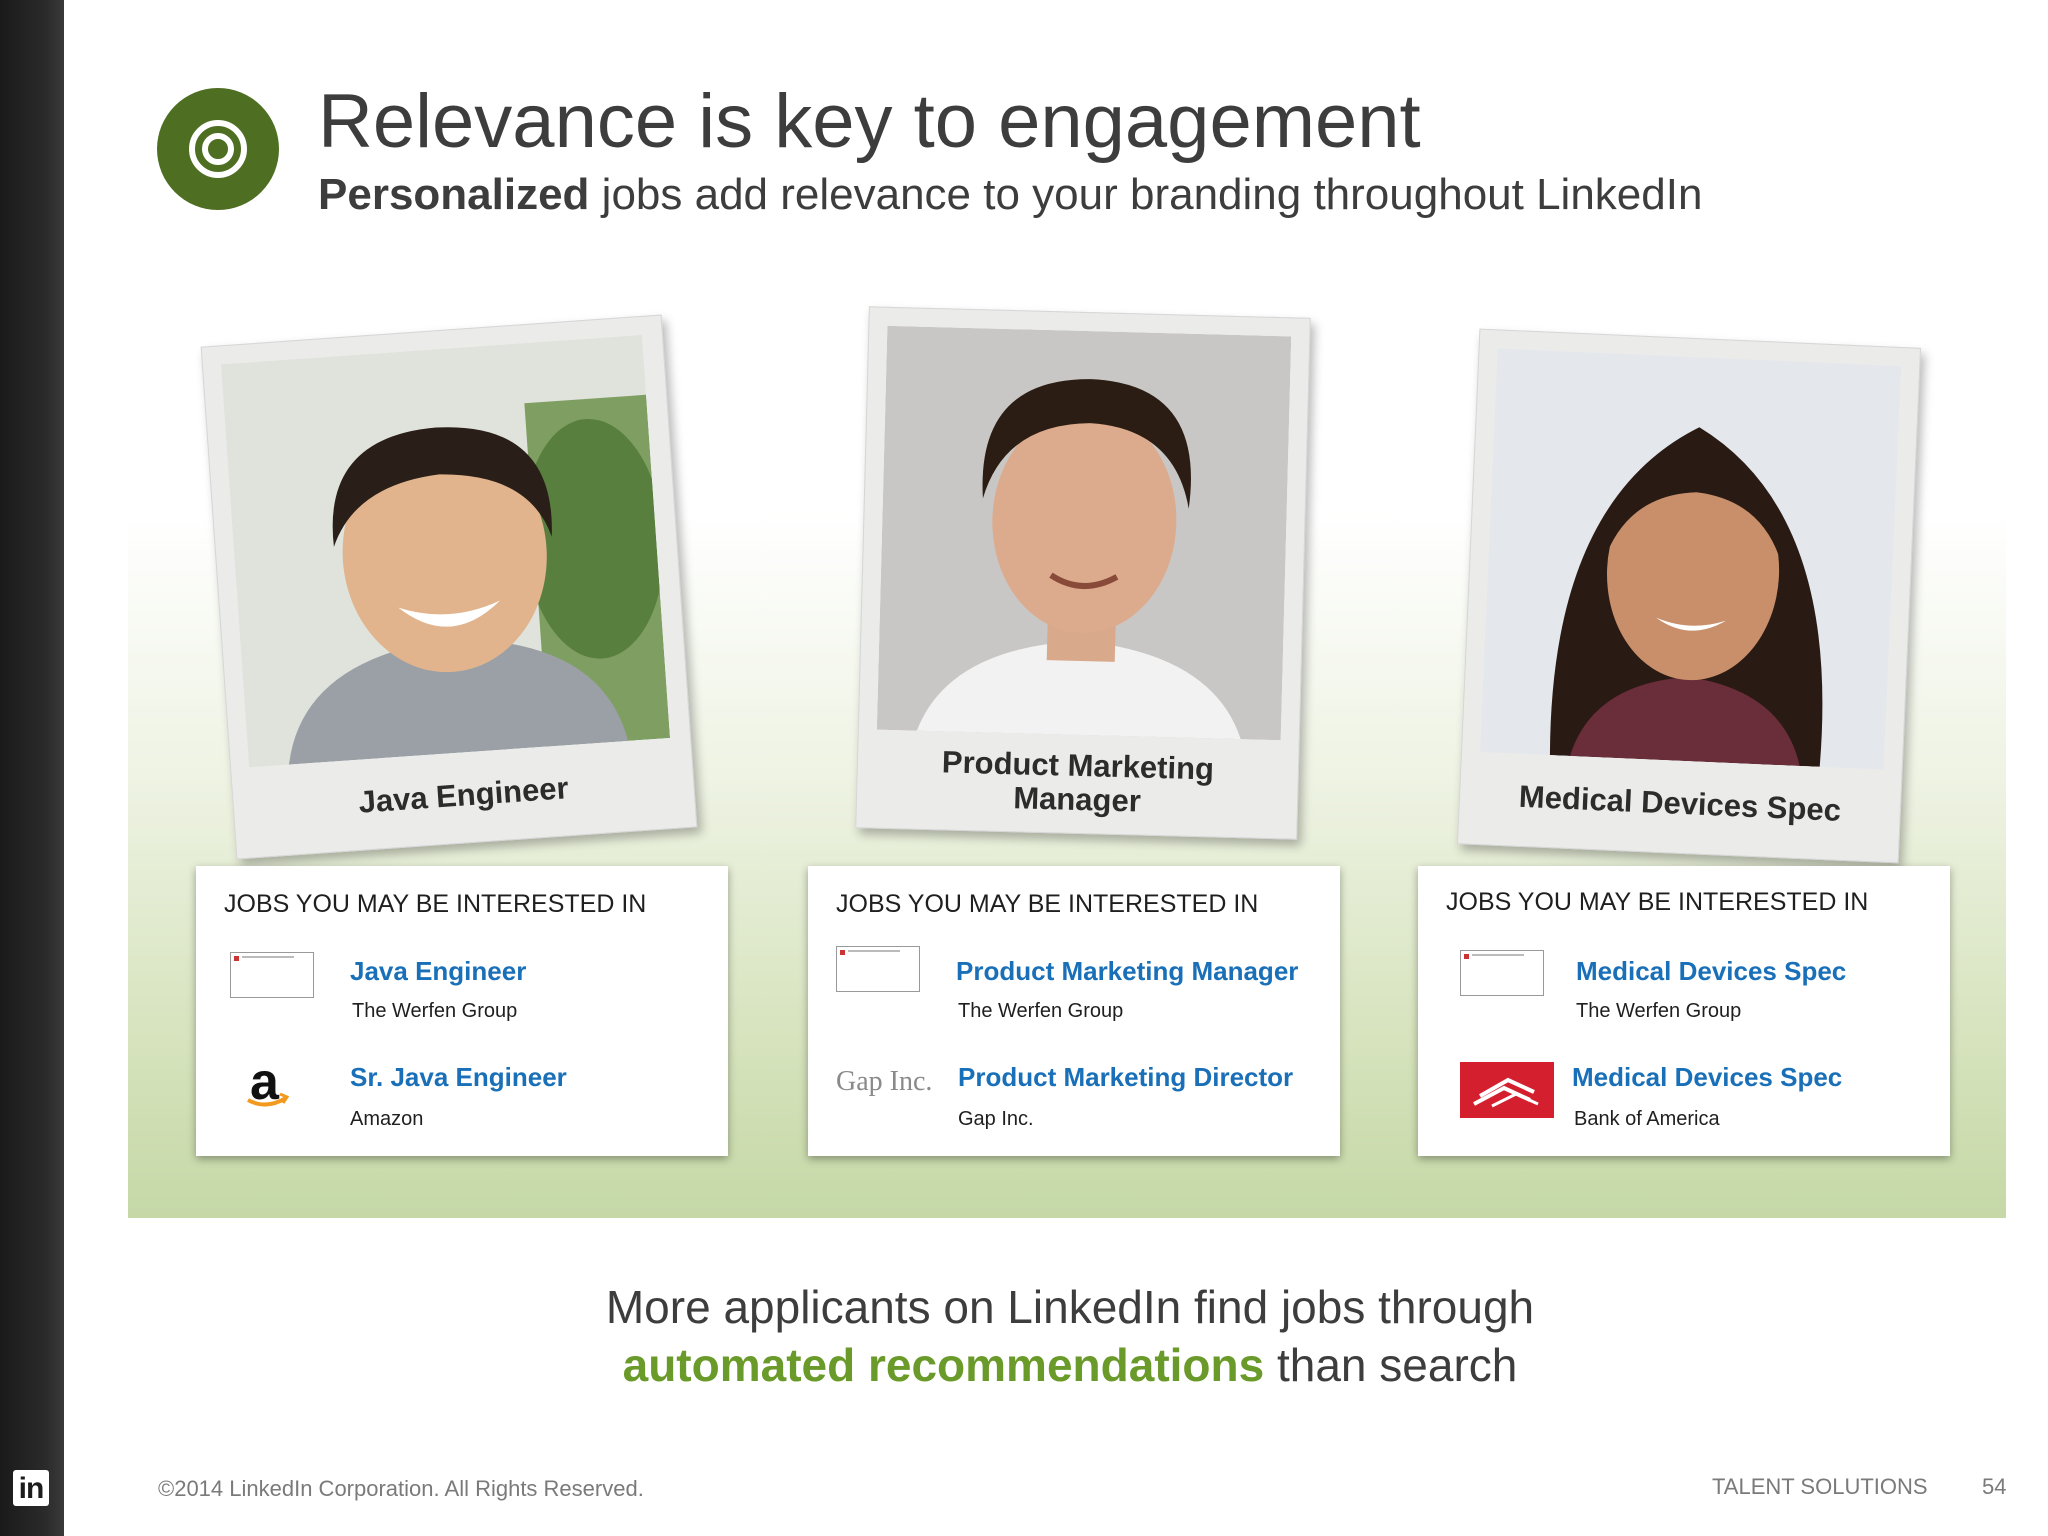 This screenshot has width=2048, height=1536. I want to click on target-icon, so click(218, 149).